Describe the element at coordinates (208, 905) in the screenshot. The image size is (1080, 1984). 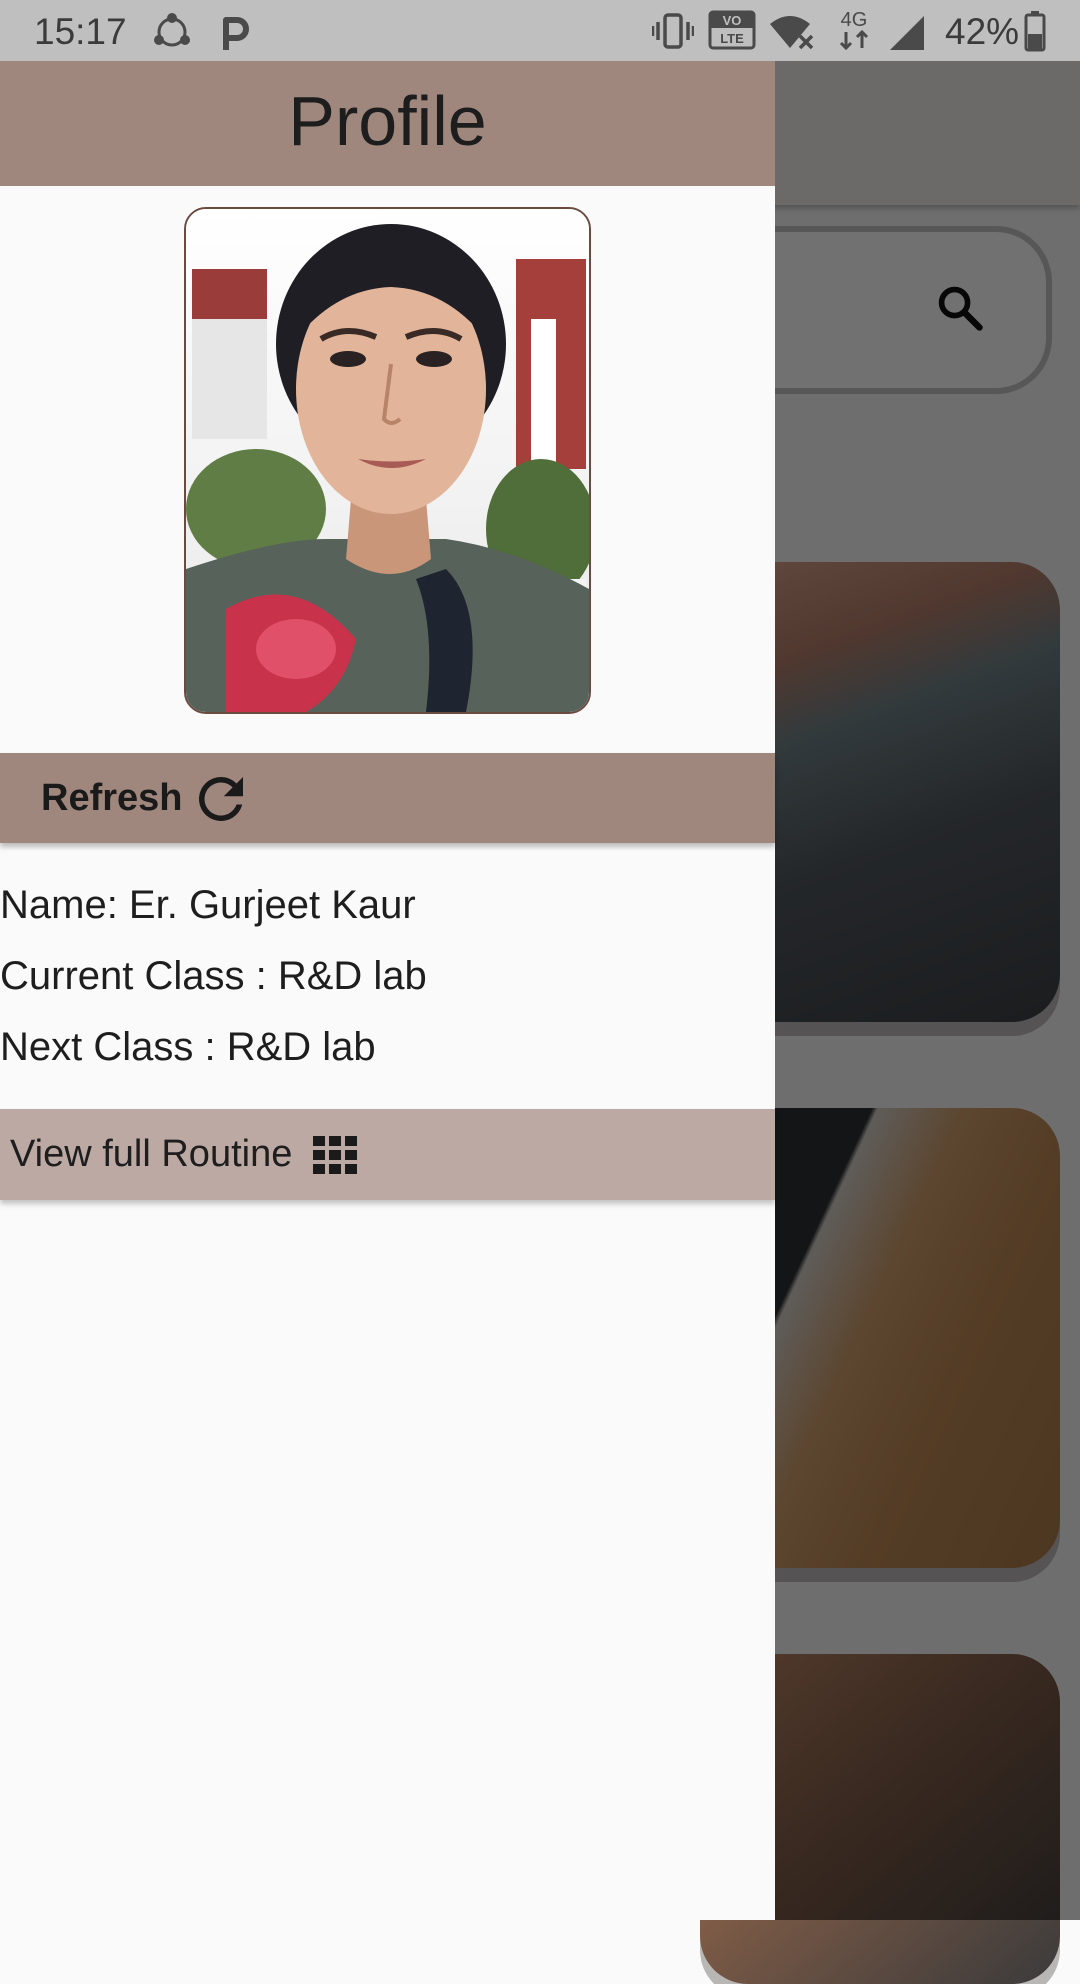
I see `teacher-name: Name: Er. Gurjeet Kaur` at that location.